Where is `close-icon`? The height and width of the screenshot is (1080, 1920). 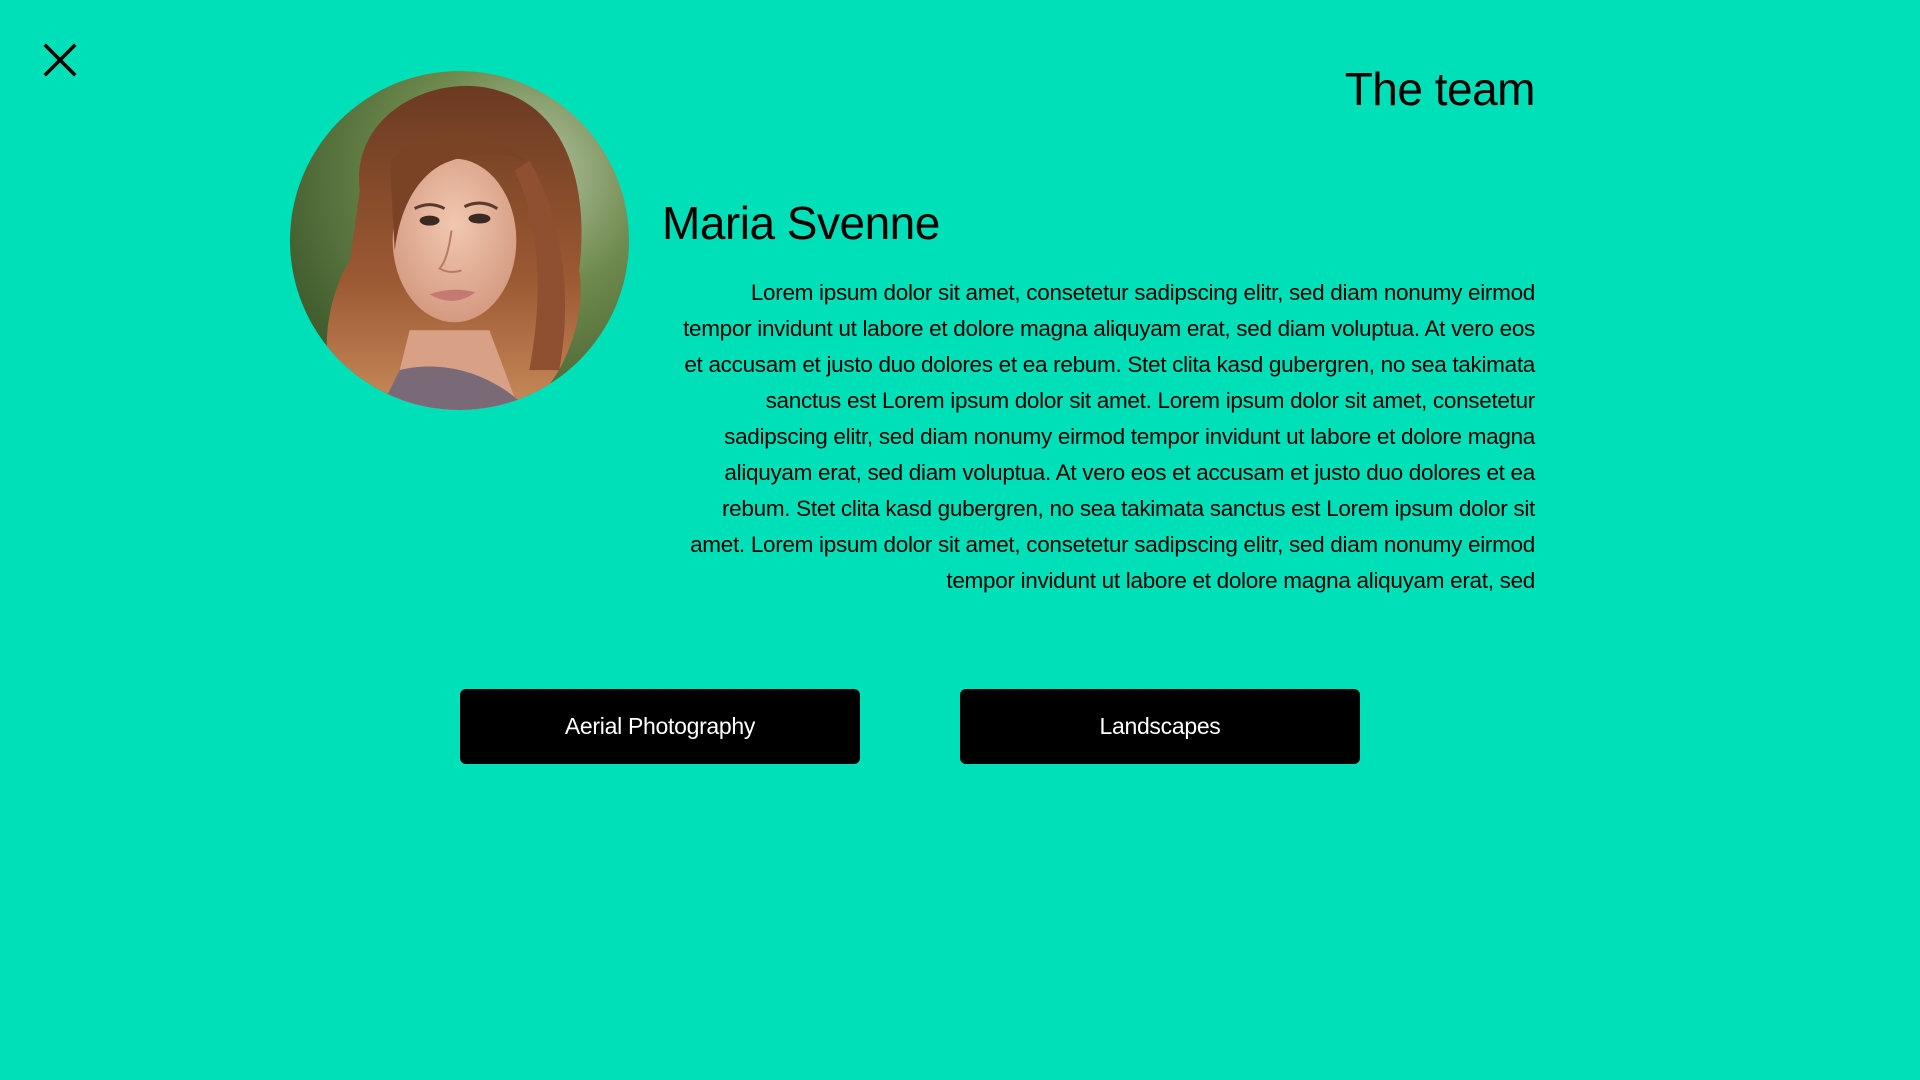
close-icon is located at coordinates (60, 60).